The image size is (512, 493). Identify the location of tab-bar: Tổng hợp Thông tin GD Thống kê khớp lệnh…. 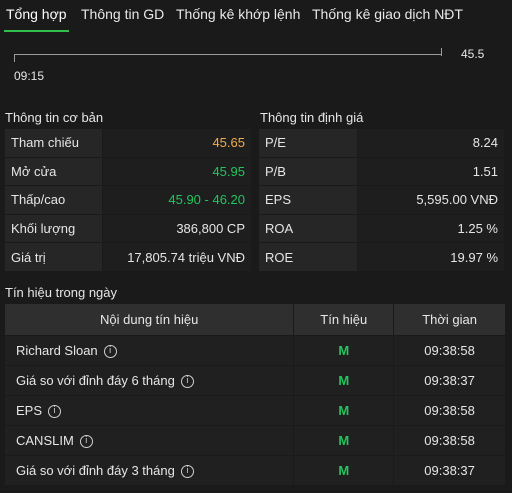
(256, 17).